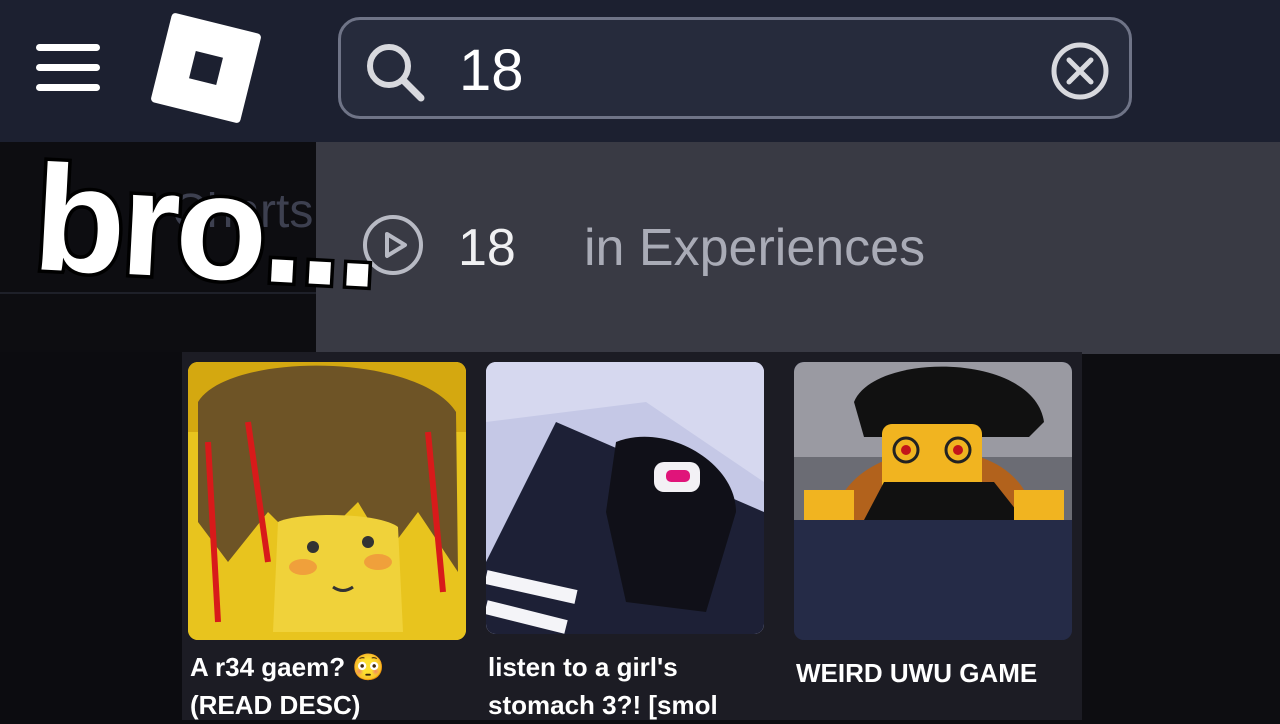 The image size is (1280, 724). Describe the element at coordinates (946, 673) in the screenshot. I see `experience-title: WEIRD UWU GAME` at that location.